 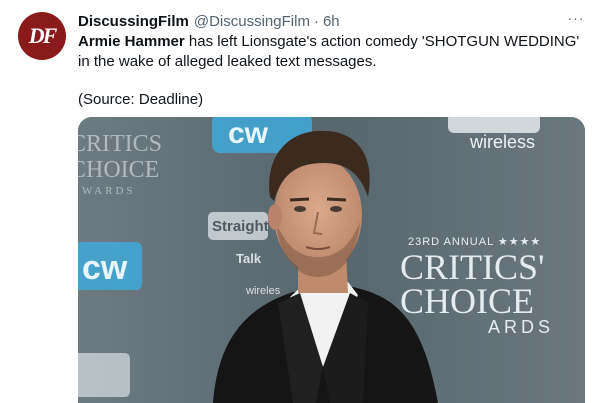 I want to click on backdrop-cw-top: cw, so click(x=248, y=133).